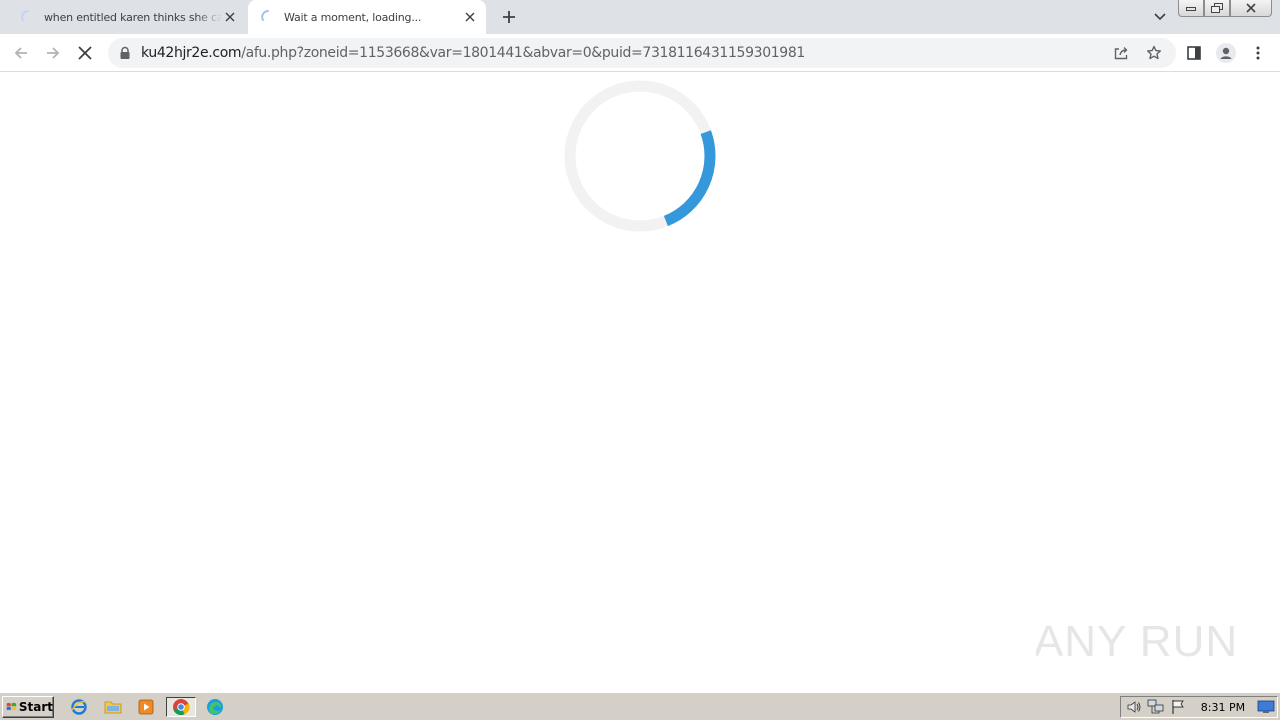 This screenshot has height=720, width=1280. Describe the element at coordinates (1223, 707) in the screenshot. I see `taskbar-clock: 8:31 PM` at that location.